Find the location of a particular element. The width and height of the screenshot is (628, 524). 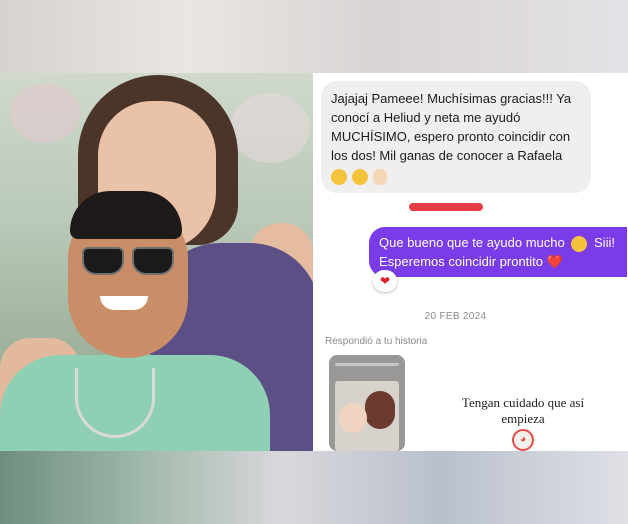

message-date: 20 FEB 2024 is located at coordinates (455, 316).